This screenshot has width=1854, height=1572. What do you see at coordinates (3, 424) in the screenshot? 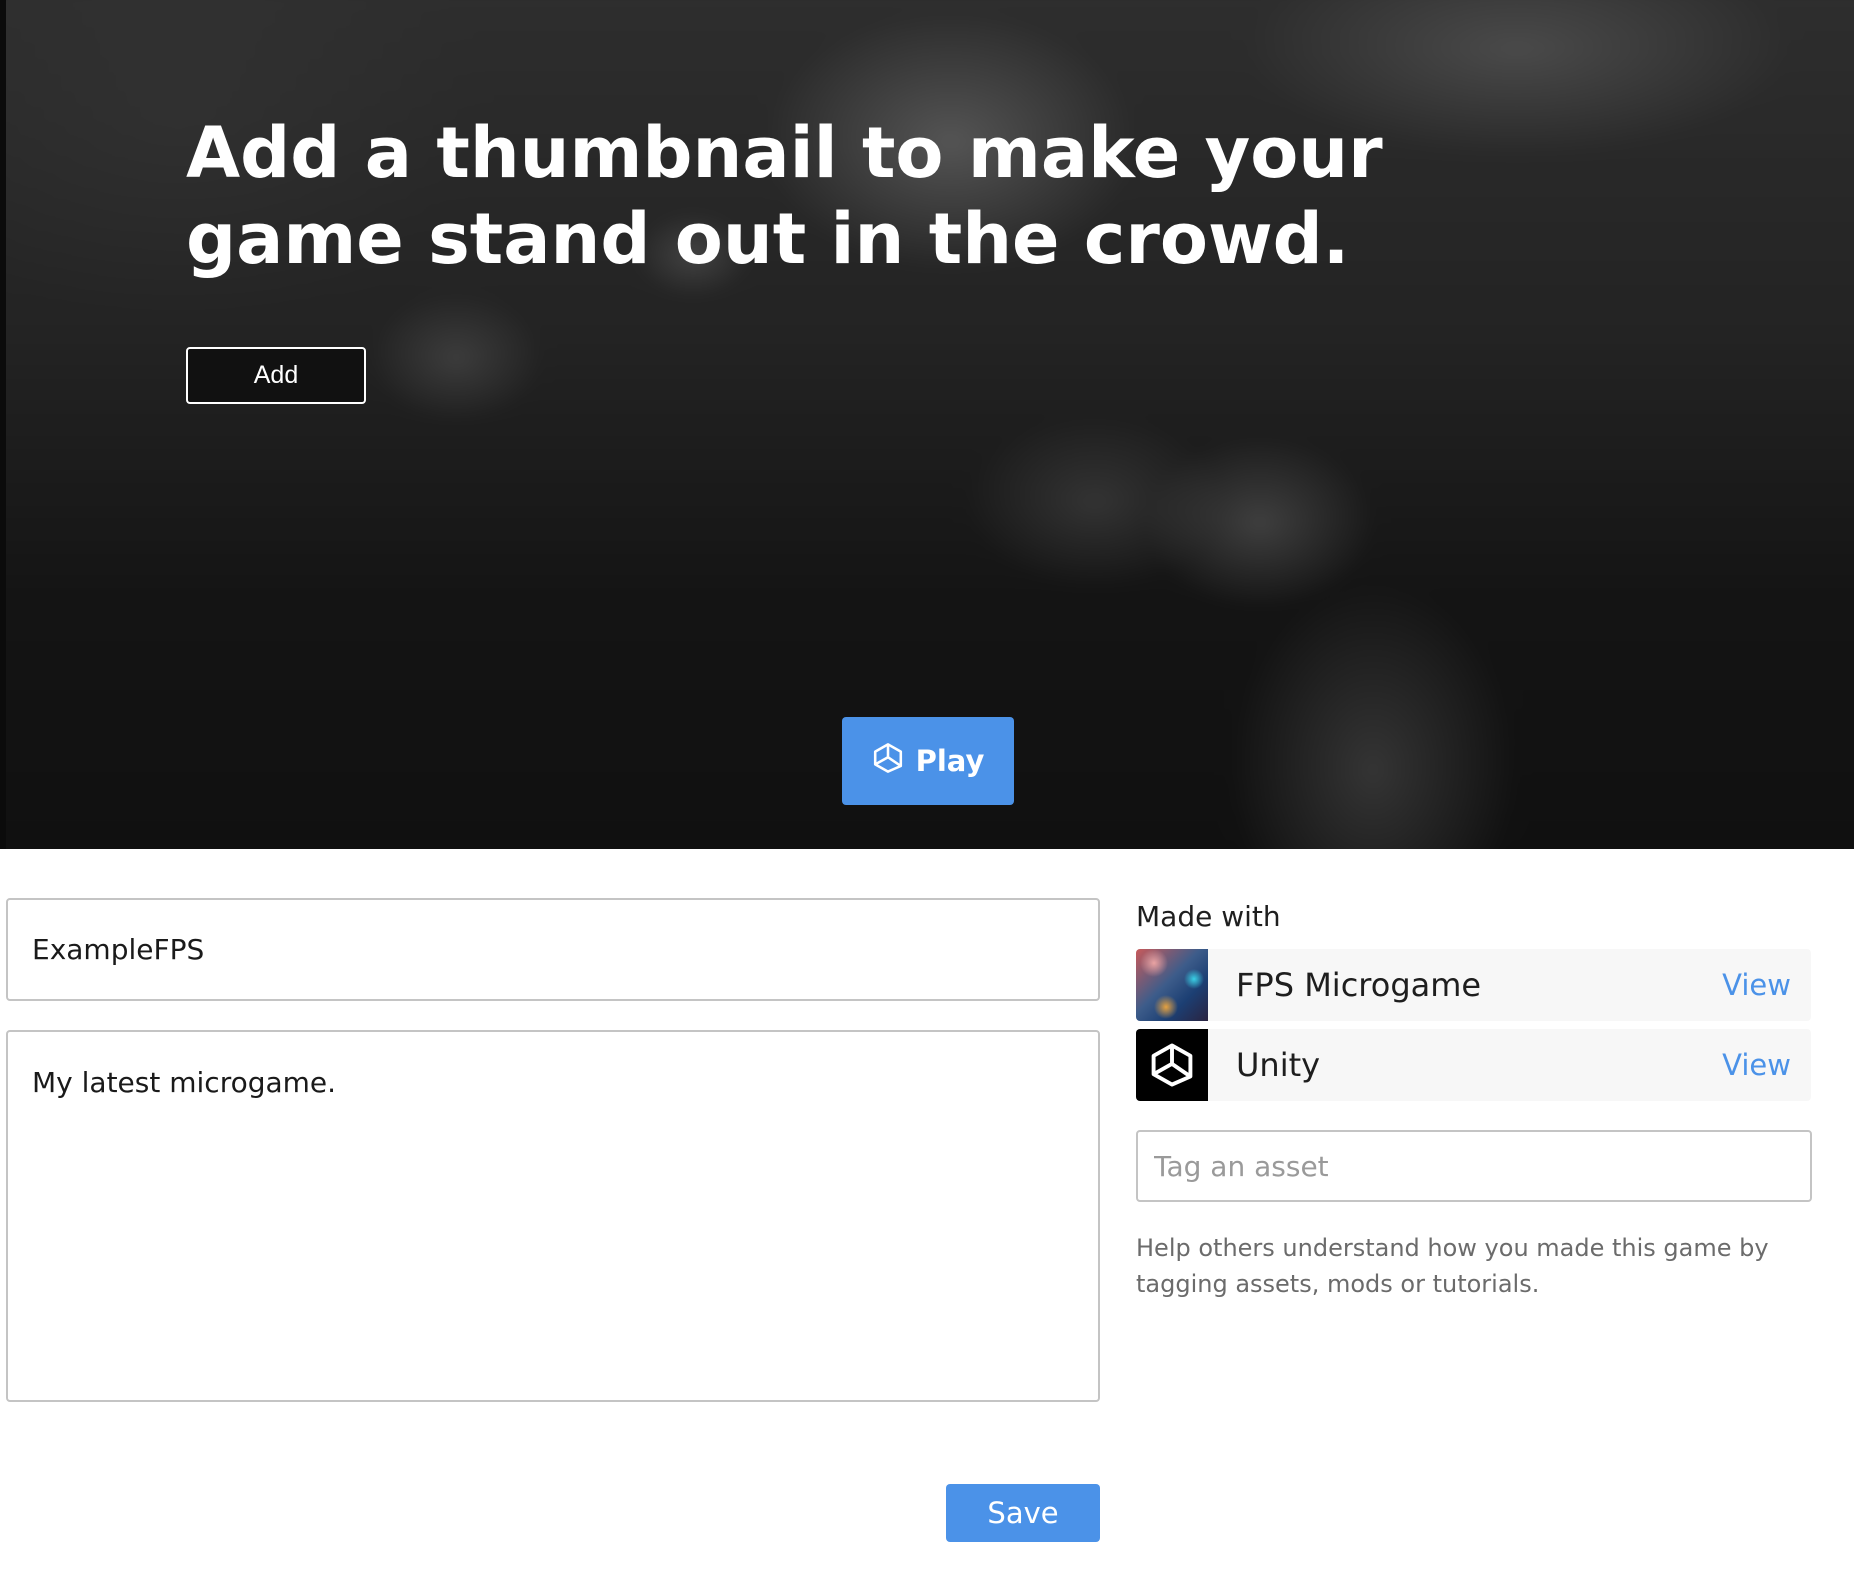
I see `hero-left-edge` at bounding box center [3, 424].